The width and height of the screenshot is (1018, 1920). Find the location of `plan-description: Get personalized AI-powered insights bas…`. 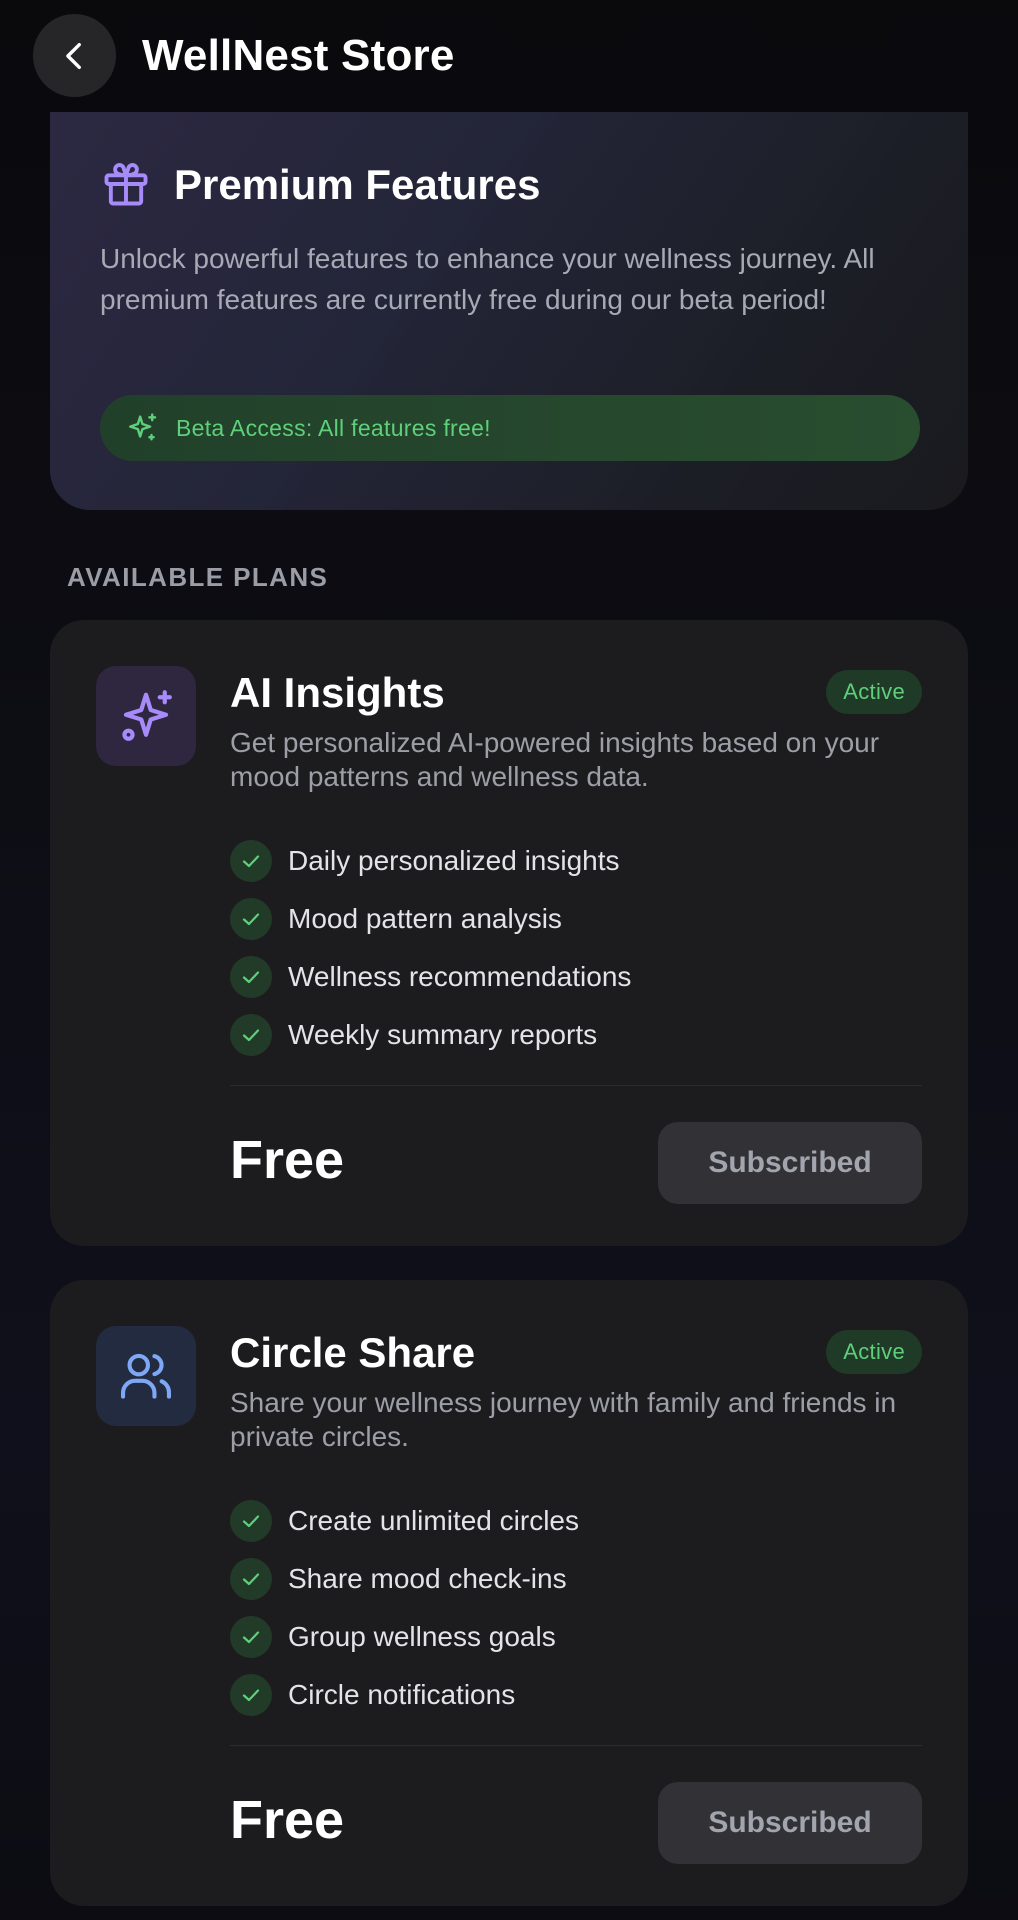

plan-description: Get personalized AI-powered insights bas… is located at coordinates (555, 759).